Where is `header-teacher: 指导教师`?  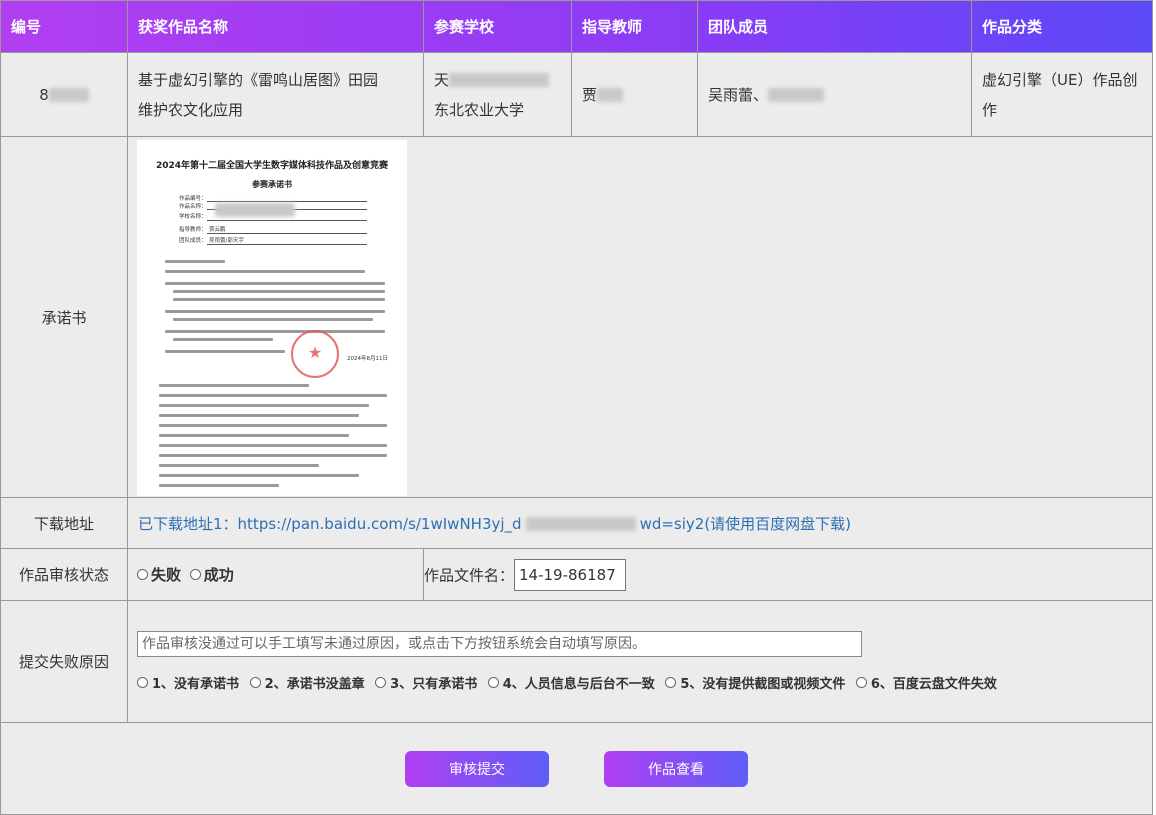
header-teacher: 指导教师 is located at coordinates (634, 26).